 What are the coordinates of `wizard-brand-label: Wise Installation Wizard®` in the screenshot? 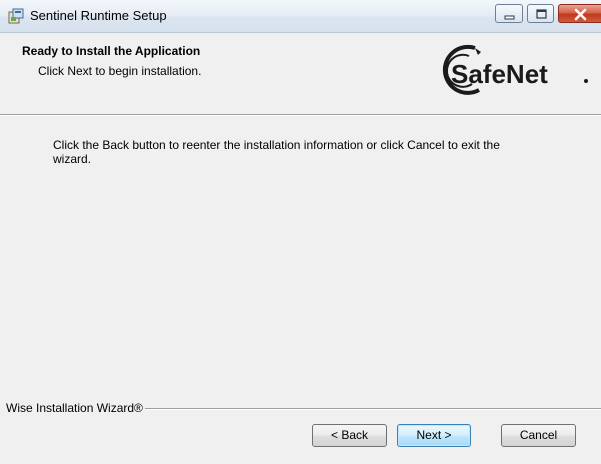 It's located at (75, 408).